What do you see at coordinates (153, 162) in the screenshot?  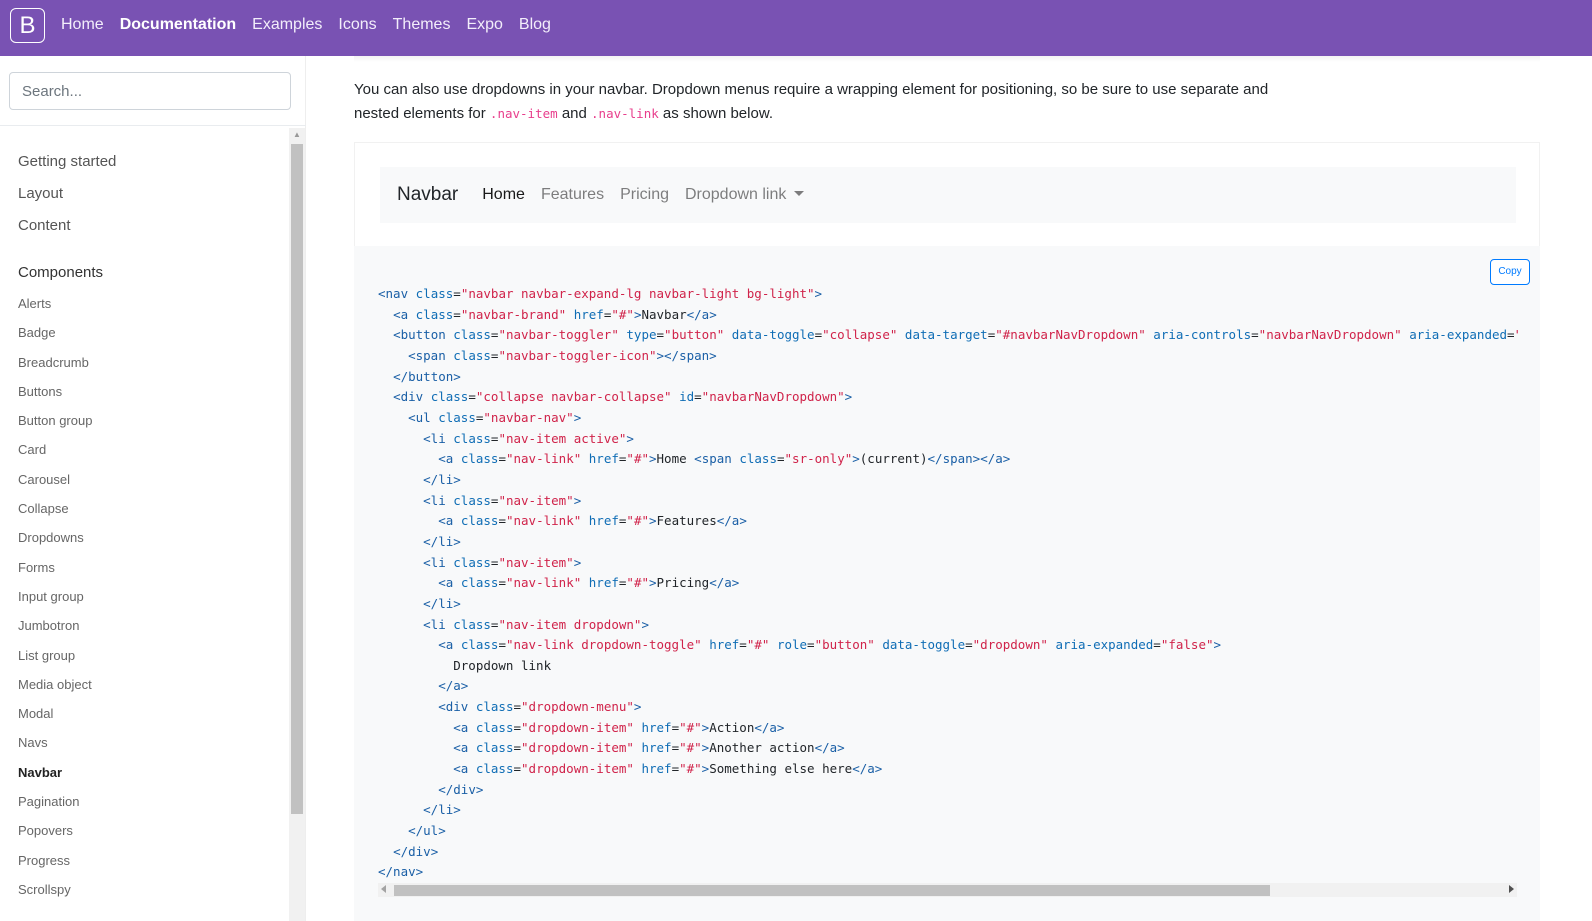 I see `sidebar-item-getting-started: Getting started` at bounding box center [153, 162].